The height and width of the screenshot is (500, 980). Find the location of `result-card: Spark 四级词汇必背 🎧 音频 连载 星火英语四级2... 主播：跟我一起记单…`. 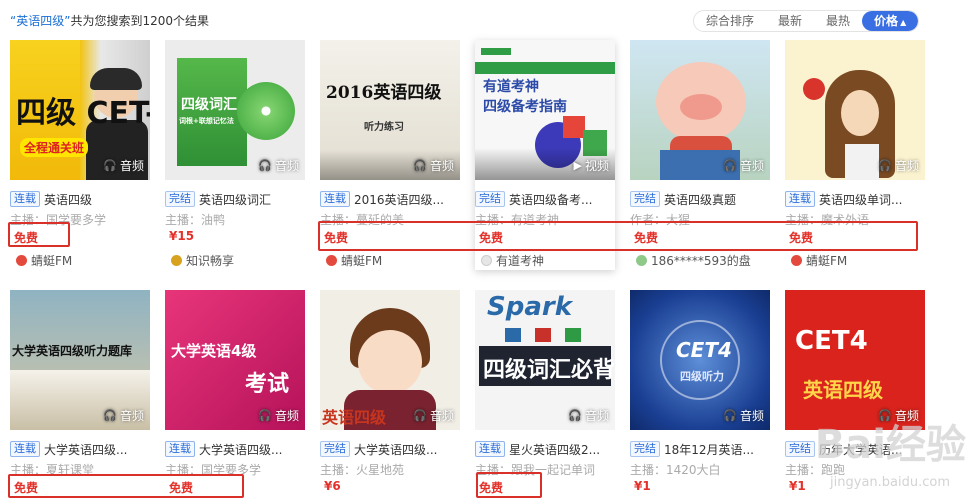

result-card: Spark 四级词汇必背 🎧 音频 连载 星火英语四级2... 主播：跟我一起记单… is located at coordinates (545, 395).